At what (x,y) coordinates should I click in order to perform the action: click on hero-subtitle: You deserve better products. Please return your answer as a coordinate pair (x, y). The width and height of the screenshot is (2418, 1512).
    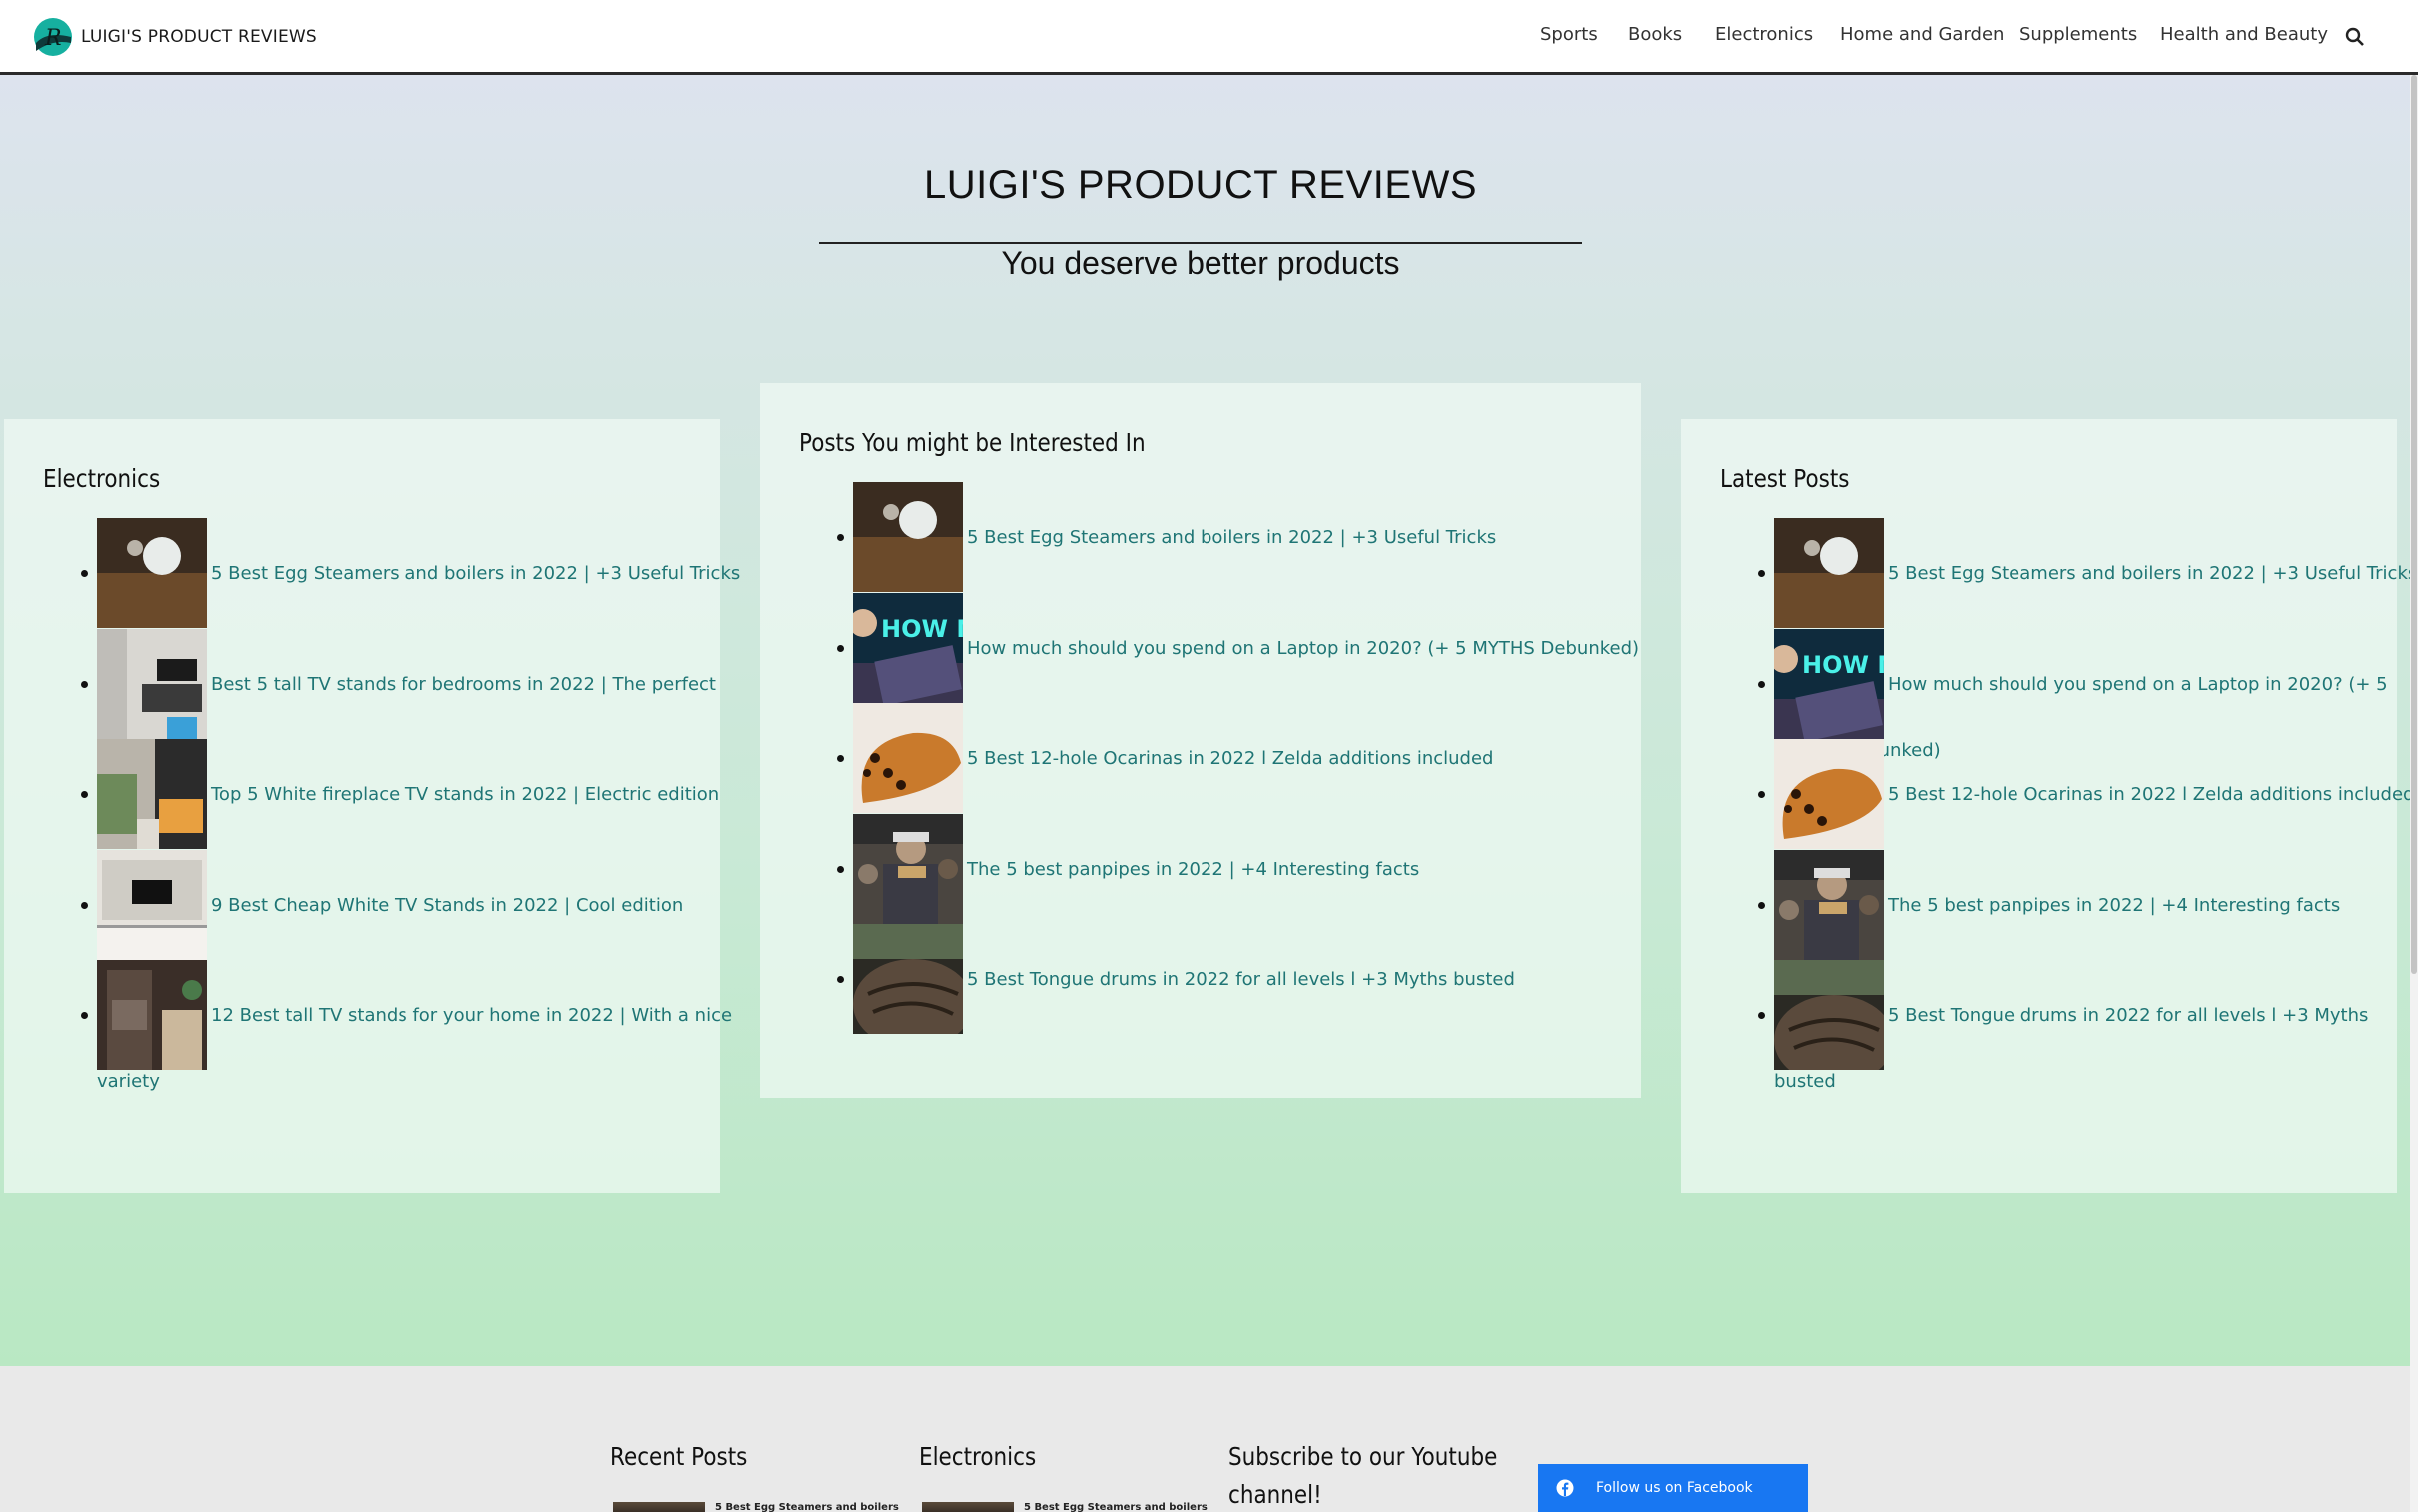
    Looking at the image, I should click on (1200, 263).